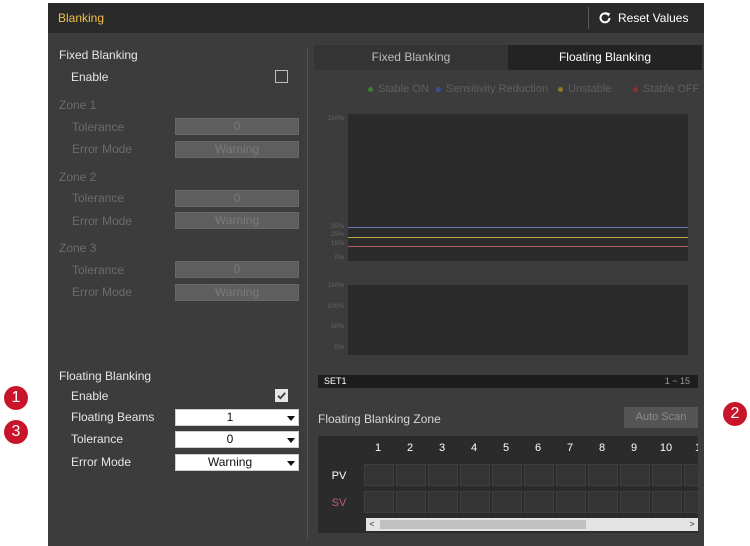 The height and width of the screenshot is (546, 750). Describe the element at coordinates (78, 248) in the screenshot. I see `zone-3-label: Zone 3` at that location.